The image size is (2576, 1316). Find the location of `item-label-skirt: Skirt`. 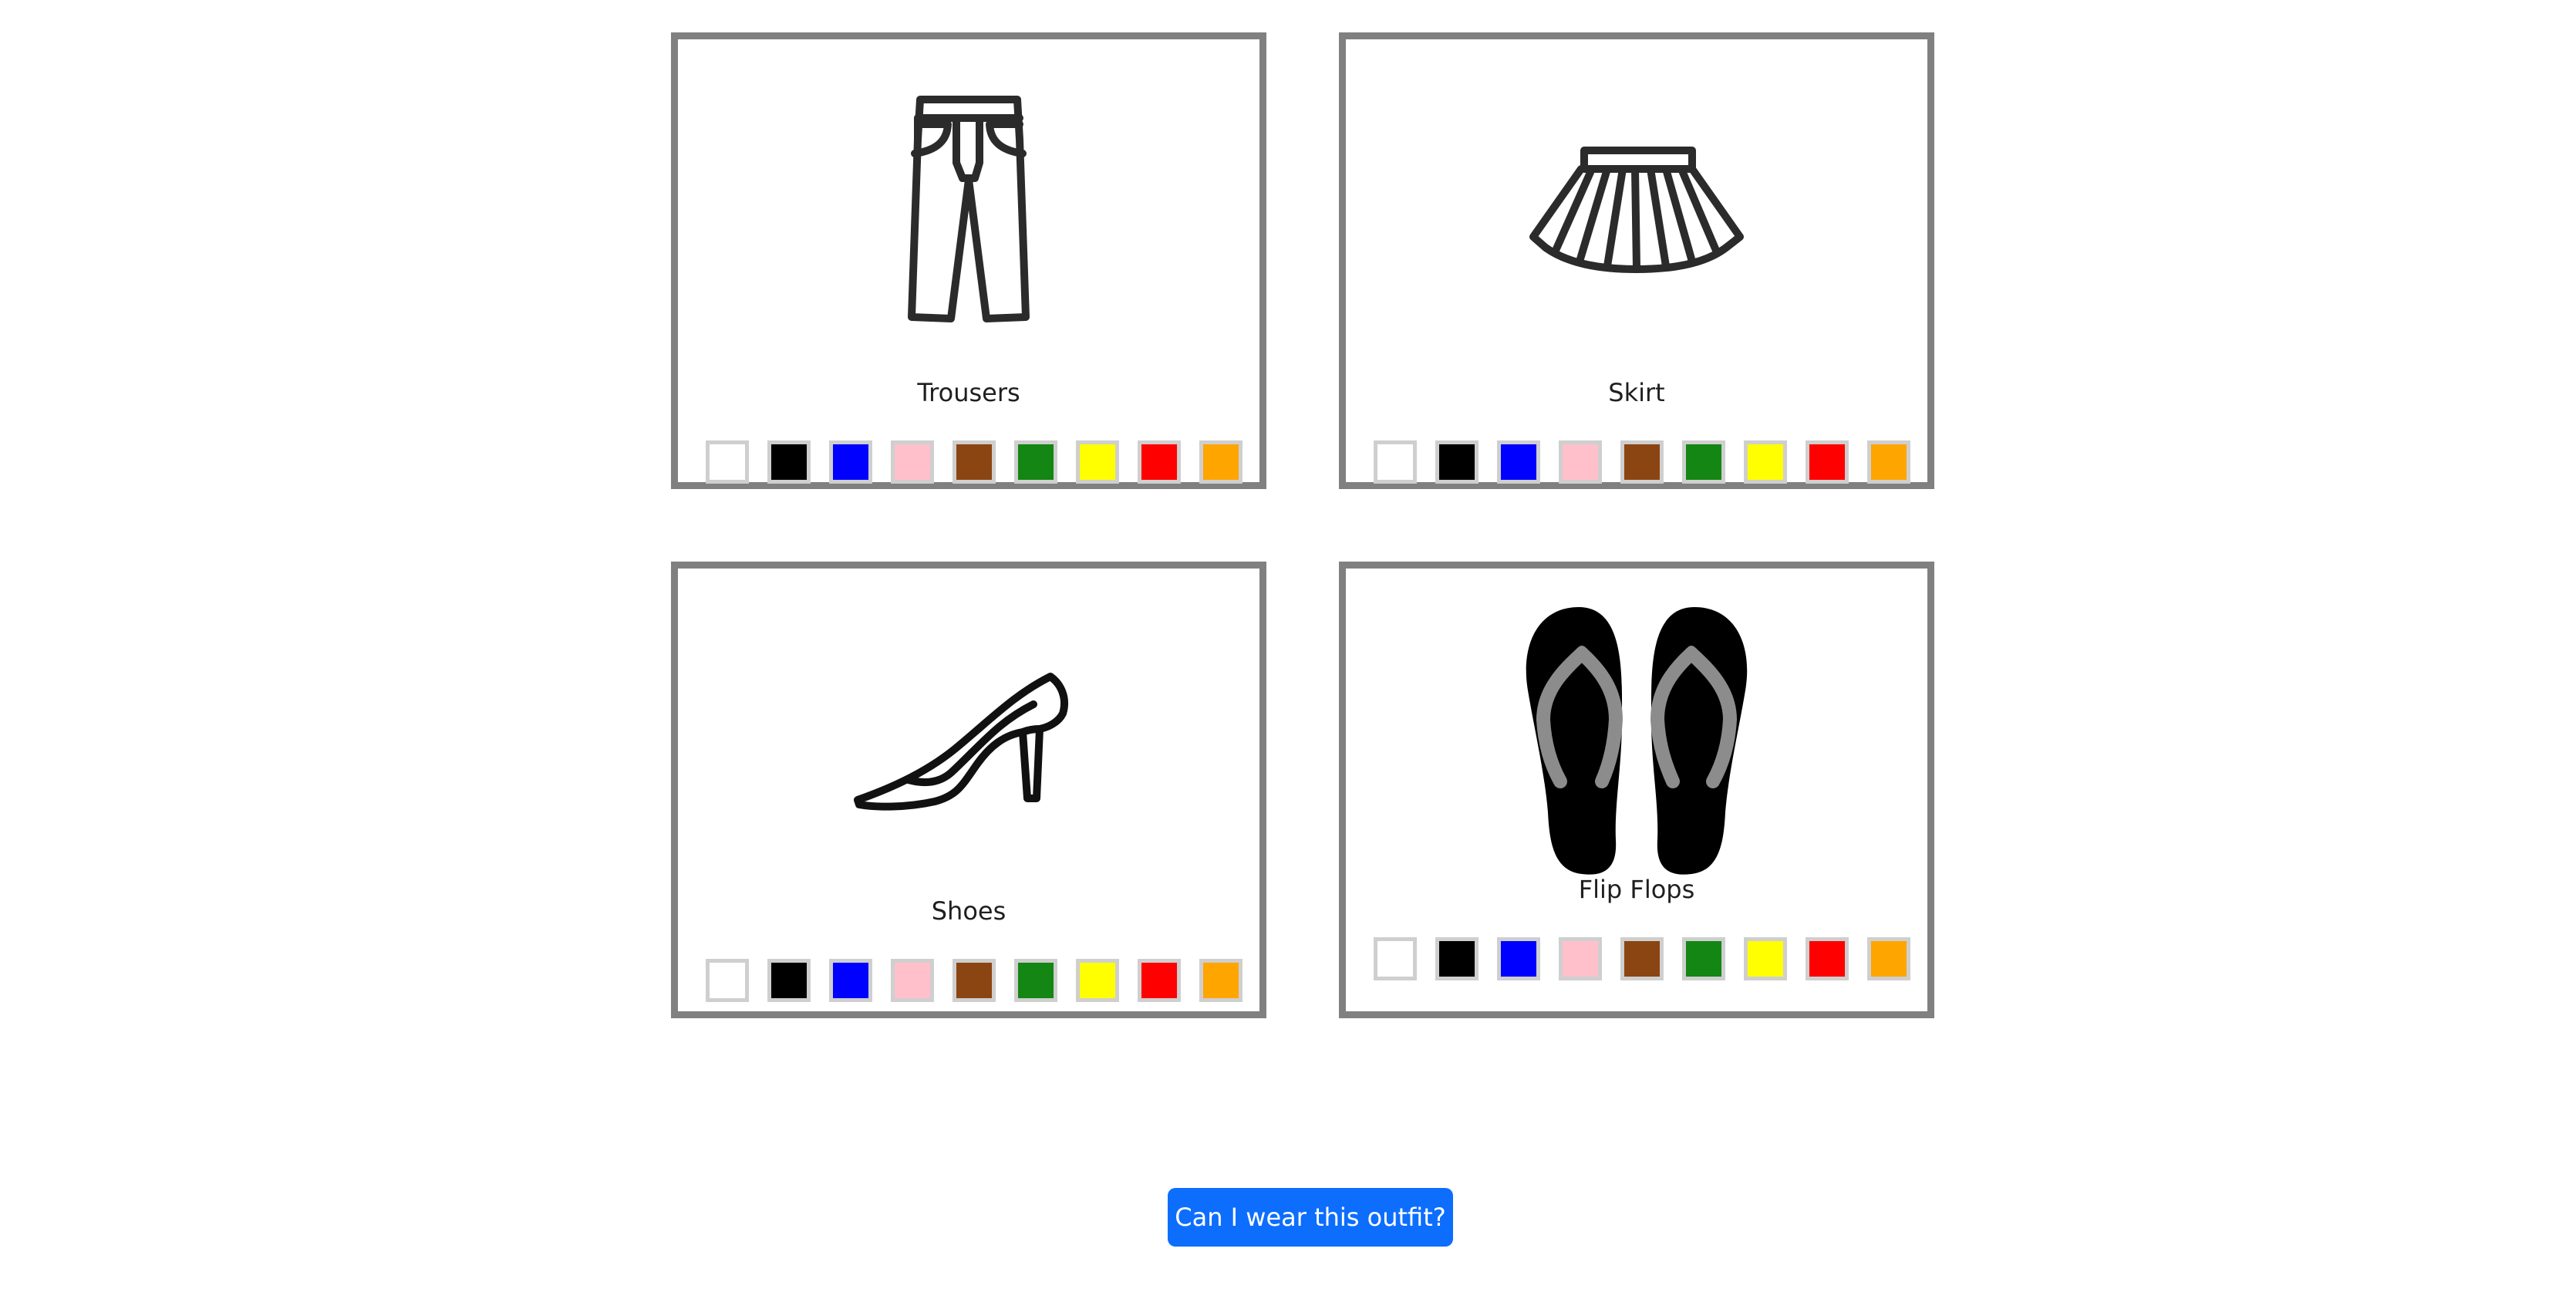

item-label-skirt: Skirt is located at coordinates (1636, 392).